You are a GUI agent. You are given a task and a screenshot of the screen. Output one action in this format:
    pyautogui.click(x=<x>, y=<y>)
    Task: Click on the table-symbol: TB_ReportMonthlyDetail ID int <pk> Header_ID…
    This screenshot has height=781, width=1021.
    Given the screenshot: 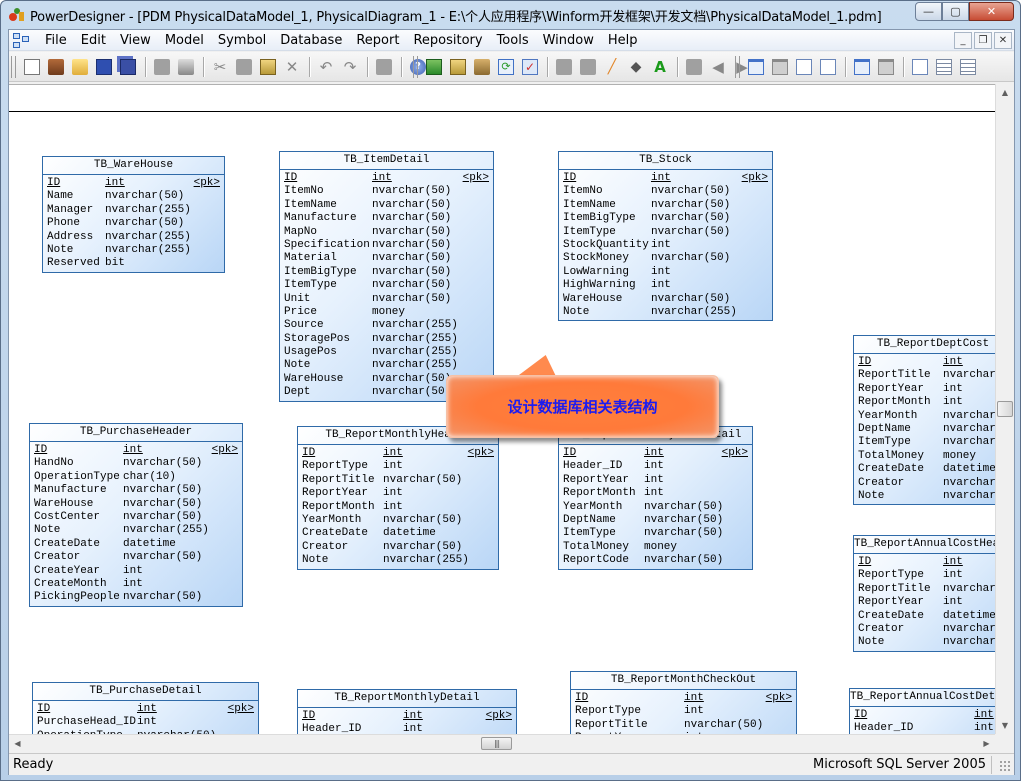 What is the action you would take?
    pyautogui.click(x=407, y=711)
    